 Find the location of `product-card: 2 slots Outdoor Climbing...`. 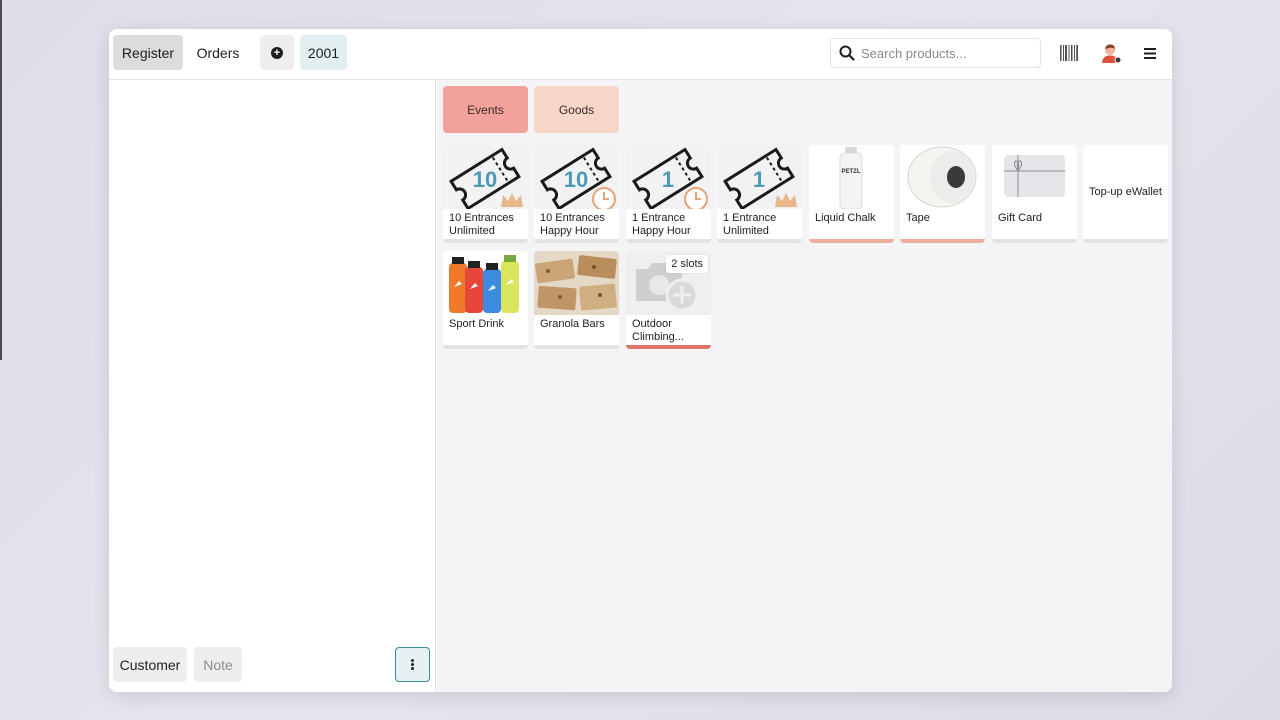

product-card: 2 slots Outdoor Climbing... is located at coordinates (668, 300).